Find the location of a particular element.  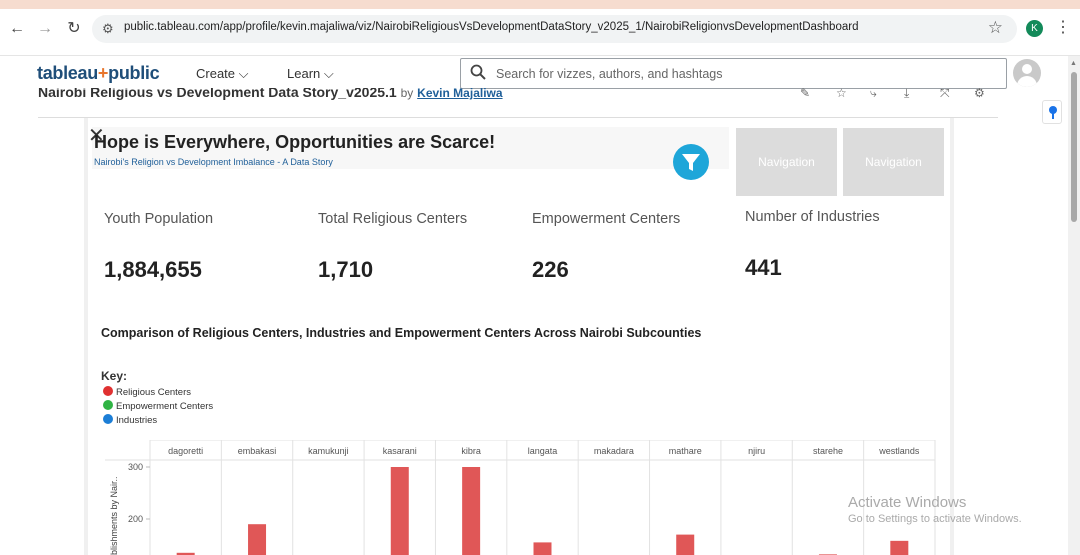

tab-strip is located at coordinates (540, 4).